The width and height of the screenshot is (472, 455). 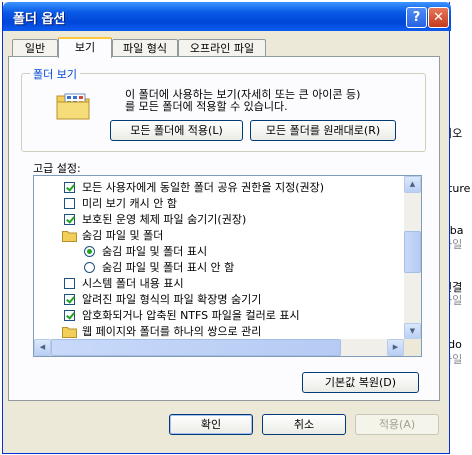 What do you see at coordinates (395, 347) in the screenshot?
I see `scroll-right-button: ▶` at bounding box center [395, 347].